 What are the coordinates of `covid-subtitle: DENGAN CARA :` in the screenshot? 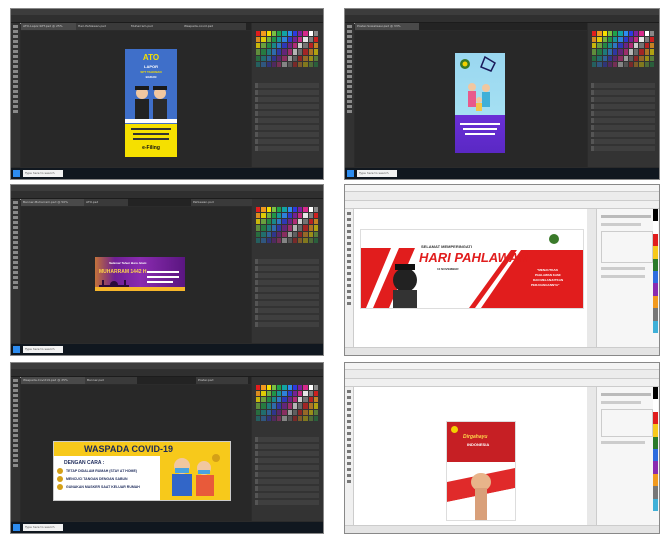 It's located at (84, 463).